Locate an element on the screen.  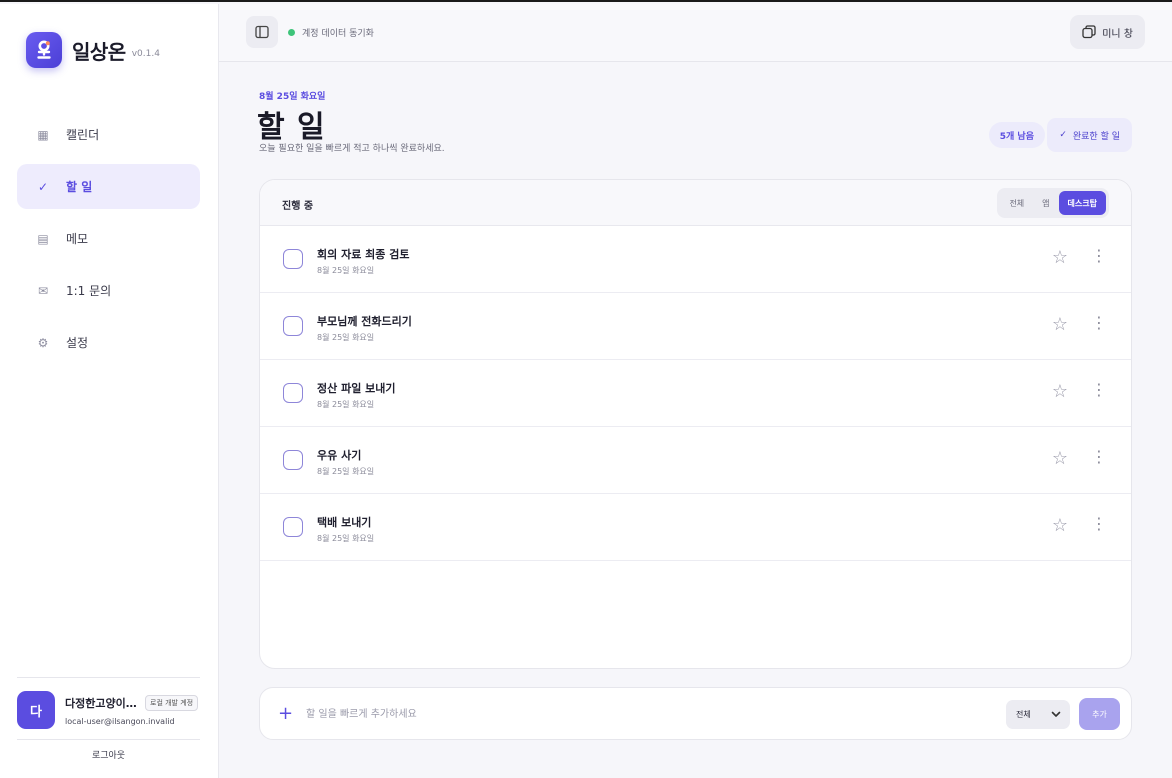
sidebar-item-settings: ⚙ 설정 is located at coordinates (108, 342).